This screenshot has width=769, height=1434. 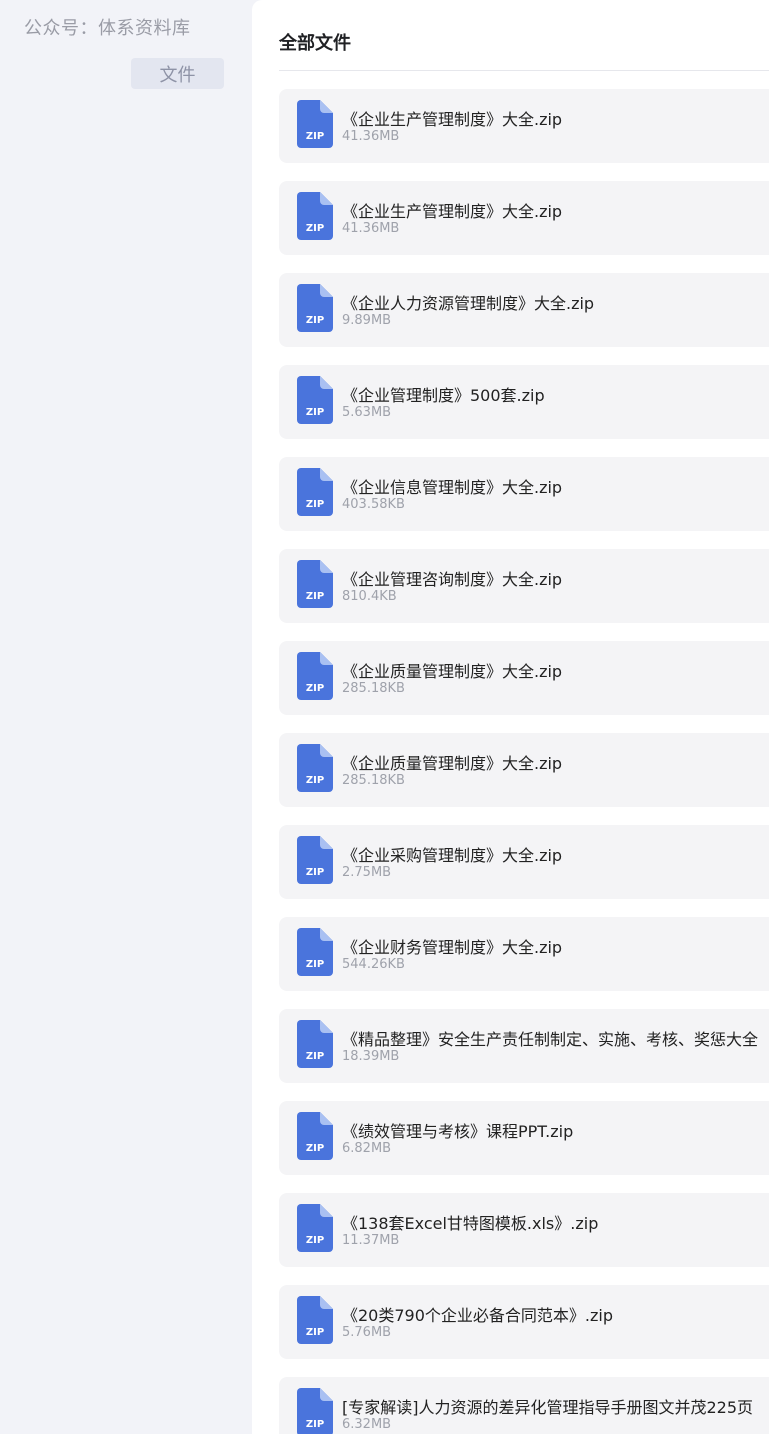 What do you see at coordinates (373, 964) in the screenshot?
I see `file-size: 544.26KB` at bounding box center [373, 964].